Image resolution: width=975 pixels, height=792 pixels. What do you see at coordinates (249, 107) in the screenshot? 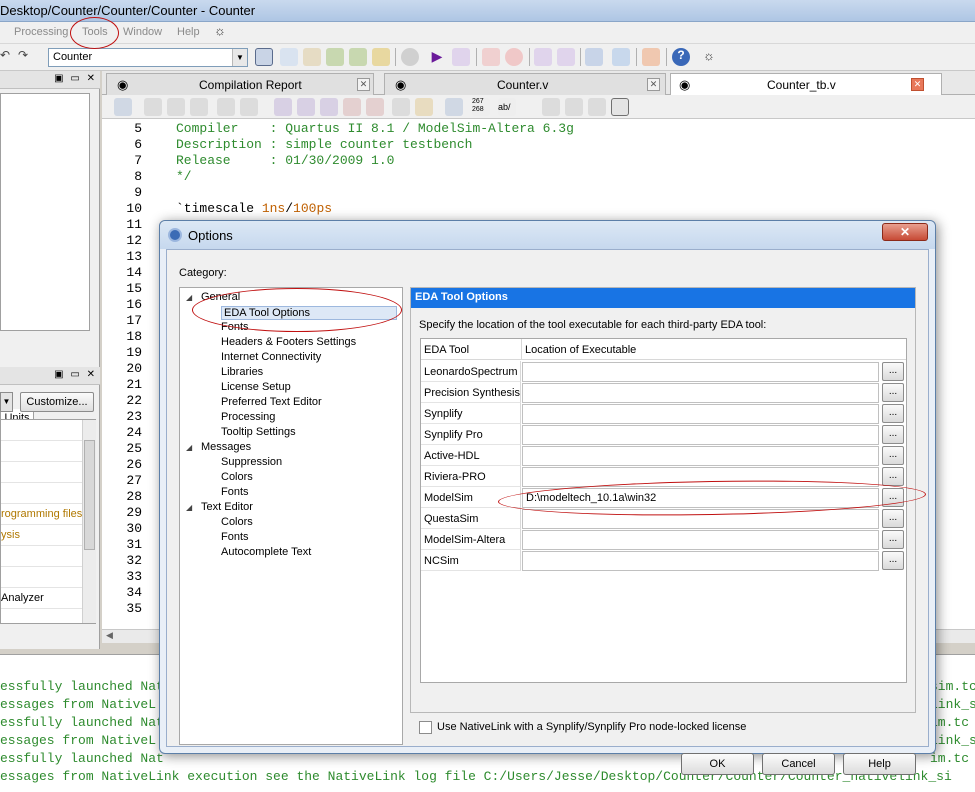
I see `unindent-icon` at bounding box center [249, 107].